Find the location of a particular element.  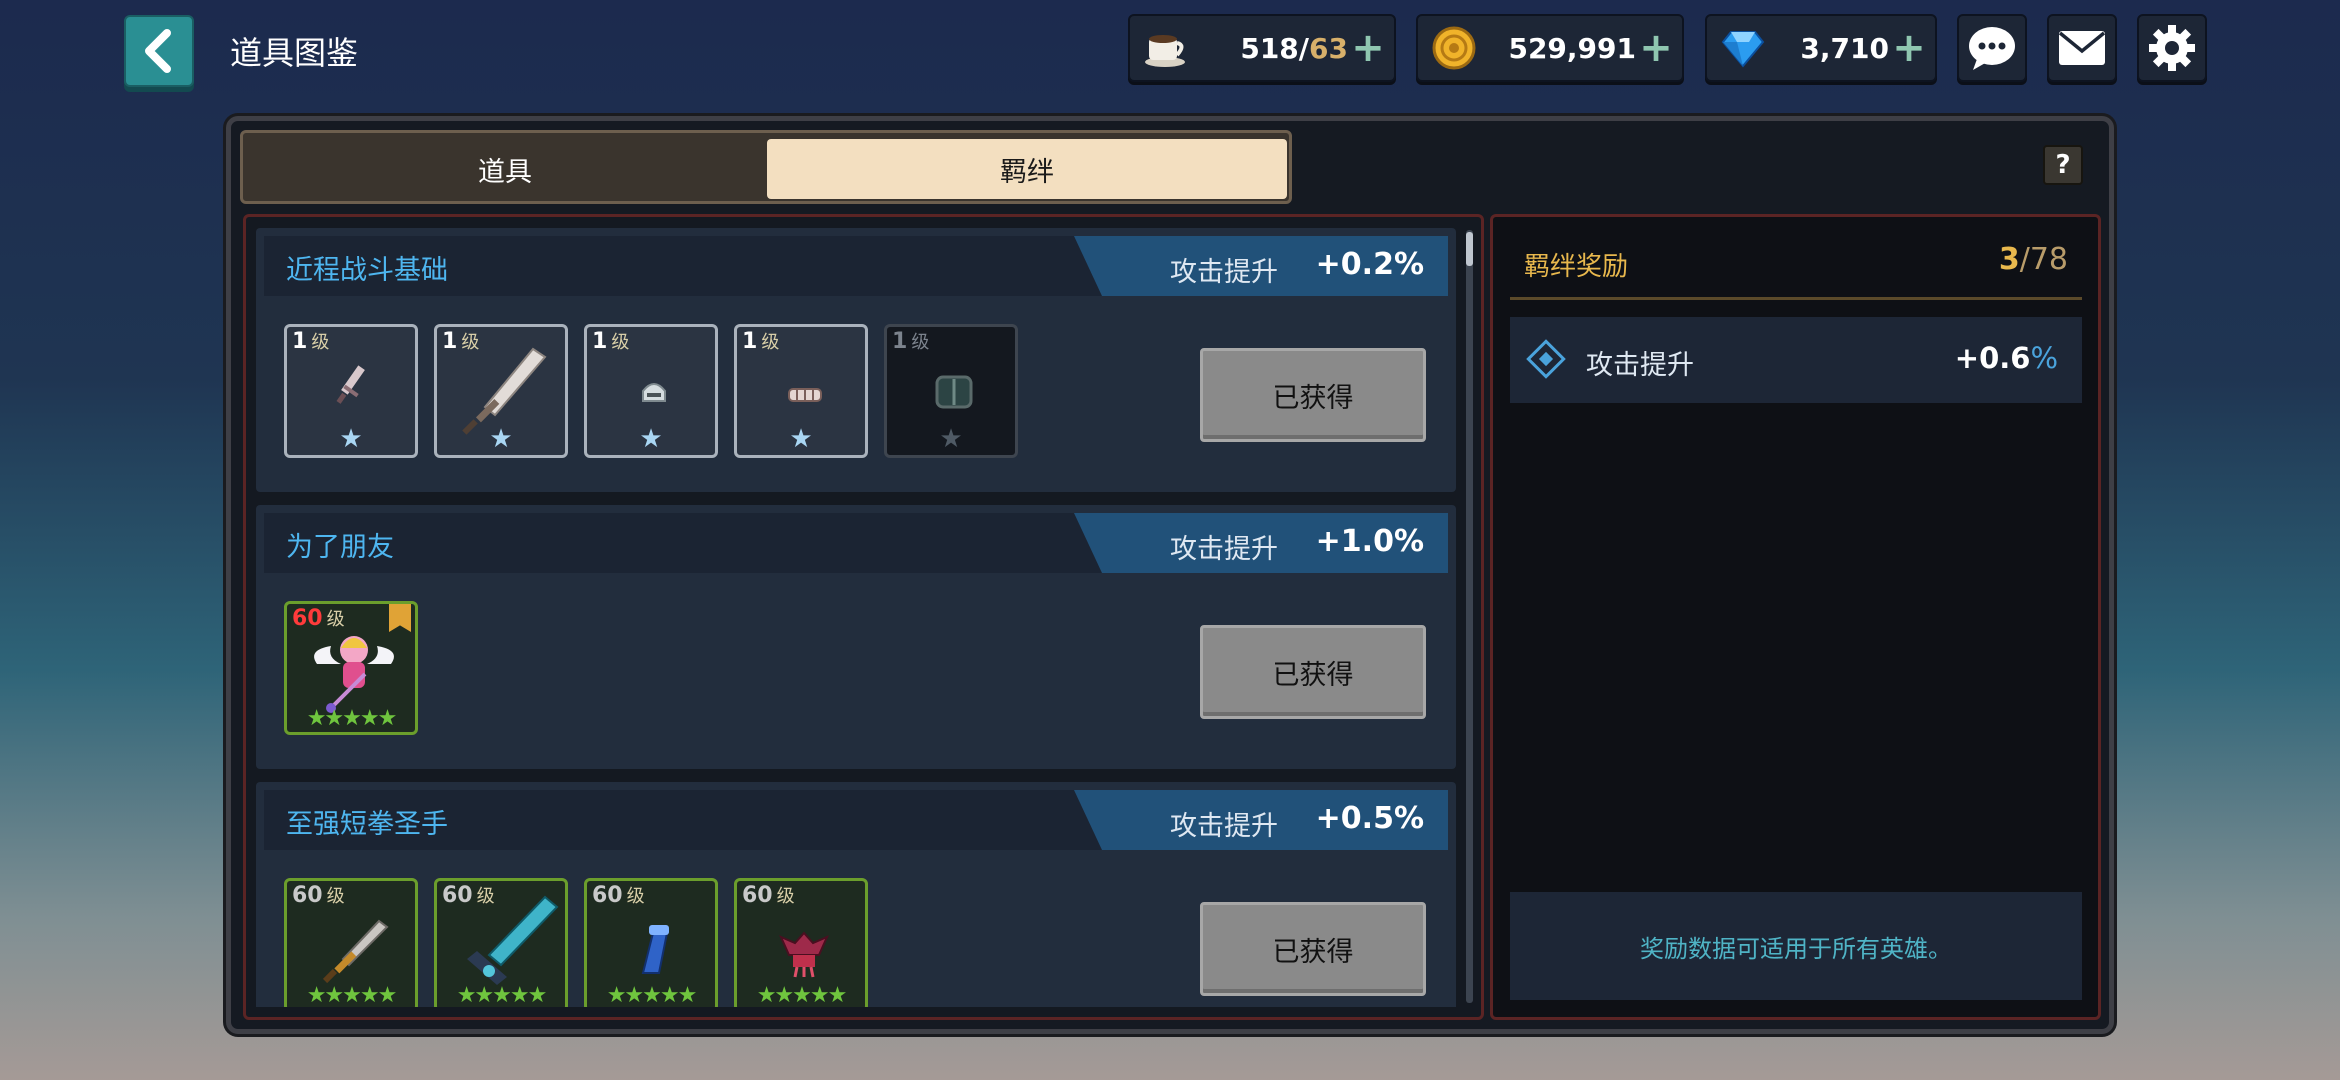

back-button is located at coordinates (159, 51).